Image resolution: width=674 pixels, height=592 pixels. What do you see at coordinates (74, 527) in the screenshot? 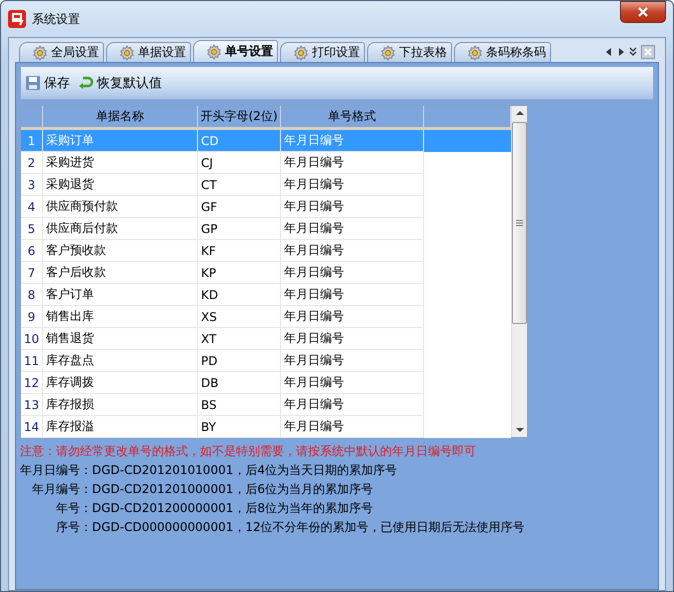
I see `format-label: 序号：` at bounding box center [74, 527].